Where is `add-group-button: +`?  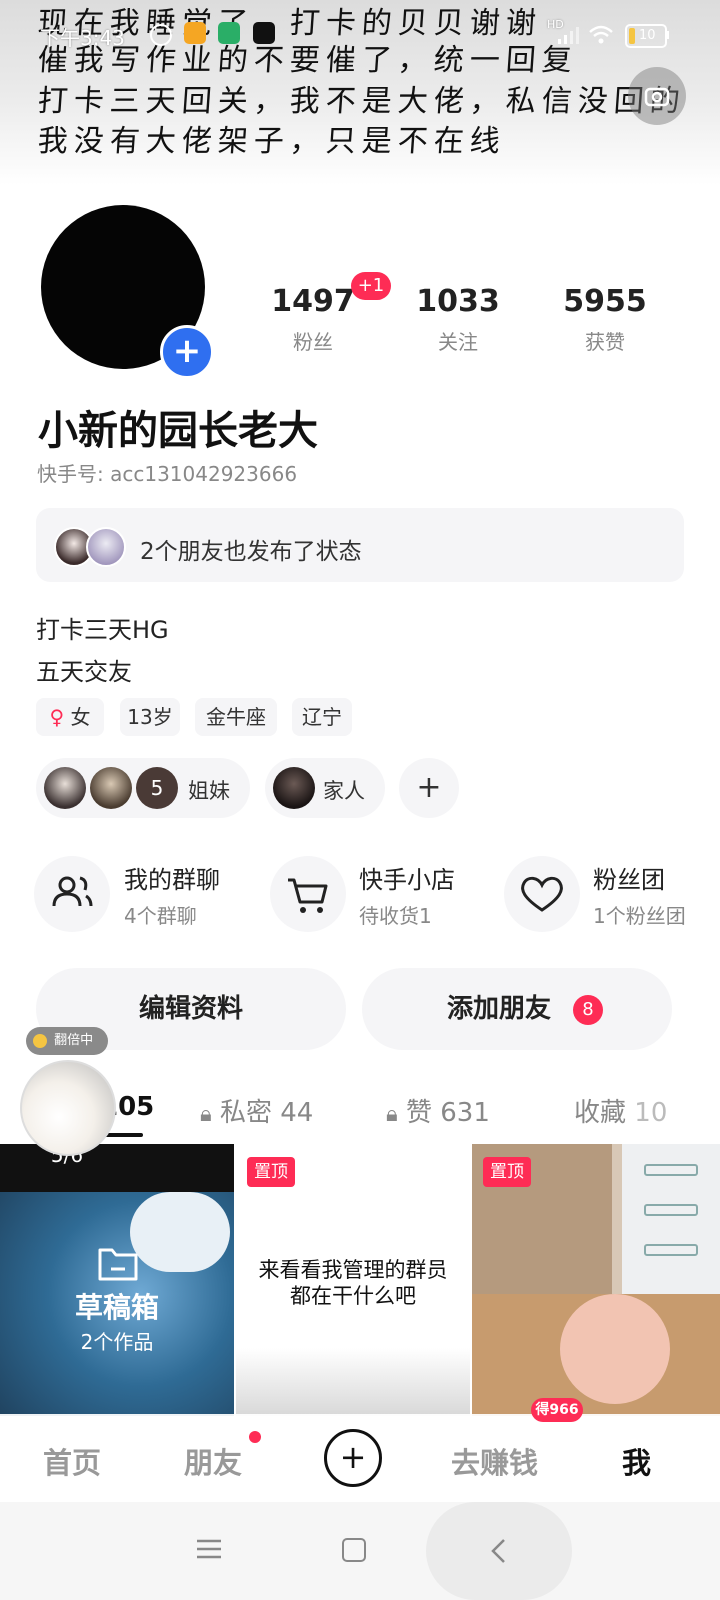
add-group-button: + is located at coordinates (429, 788).